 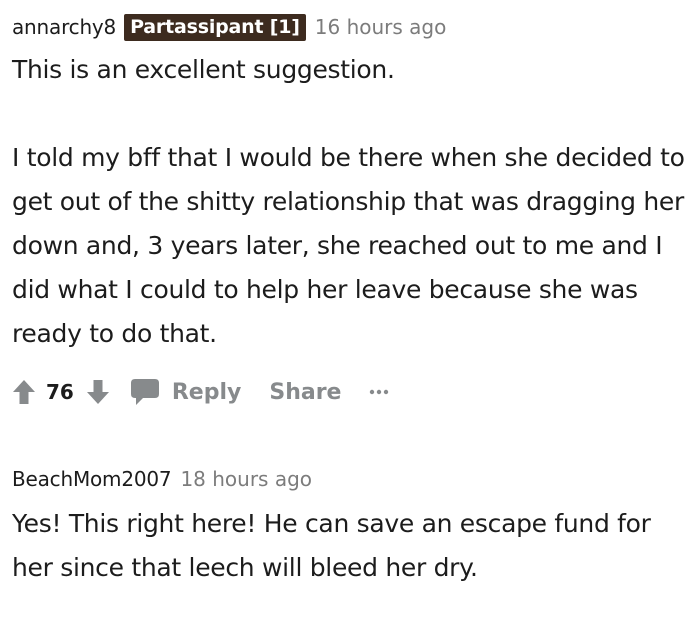 What do you see at coordinates (92, 479) in the screenshot?
I see `comment-author: BeachMom2007` at bounding box center [92, 479].